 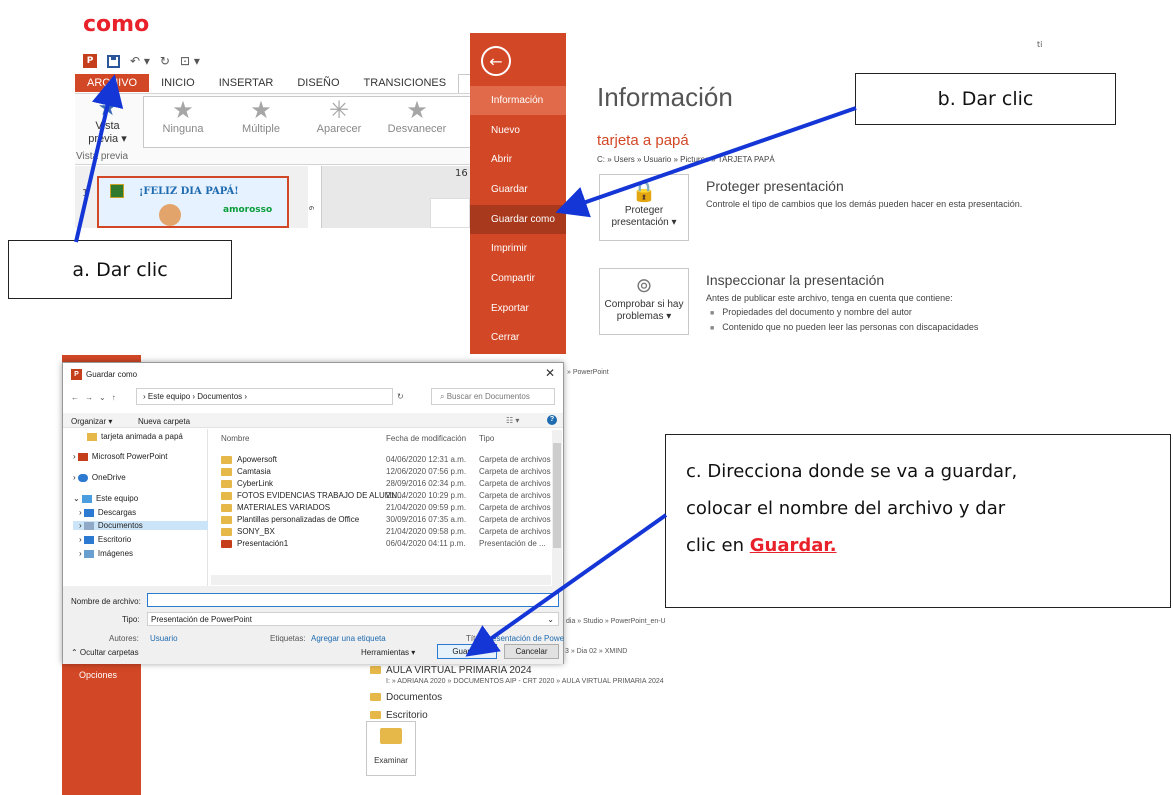 I want to click on info-title: Información, so click(x=665, y=97).